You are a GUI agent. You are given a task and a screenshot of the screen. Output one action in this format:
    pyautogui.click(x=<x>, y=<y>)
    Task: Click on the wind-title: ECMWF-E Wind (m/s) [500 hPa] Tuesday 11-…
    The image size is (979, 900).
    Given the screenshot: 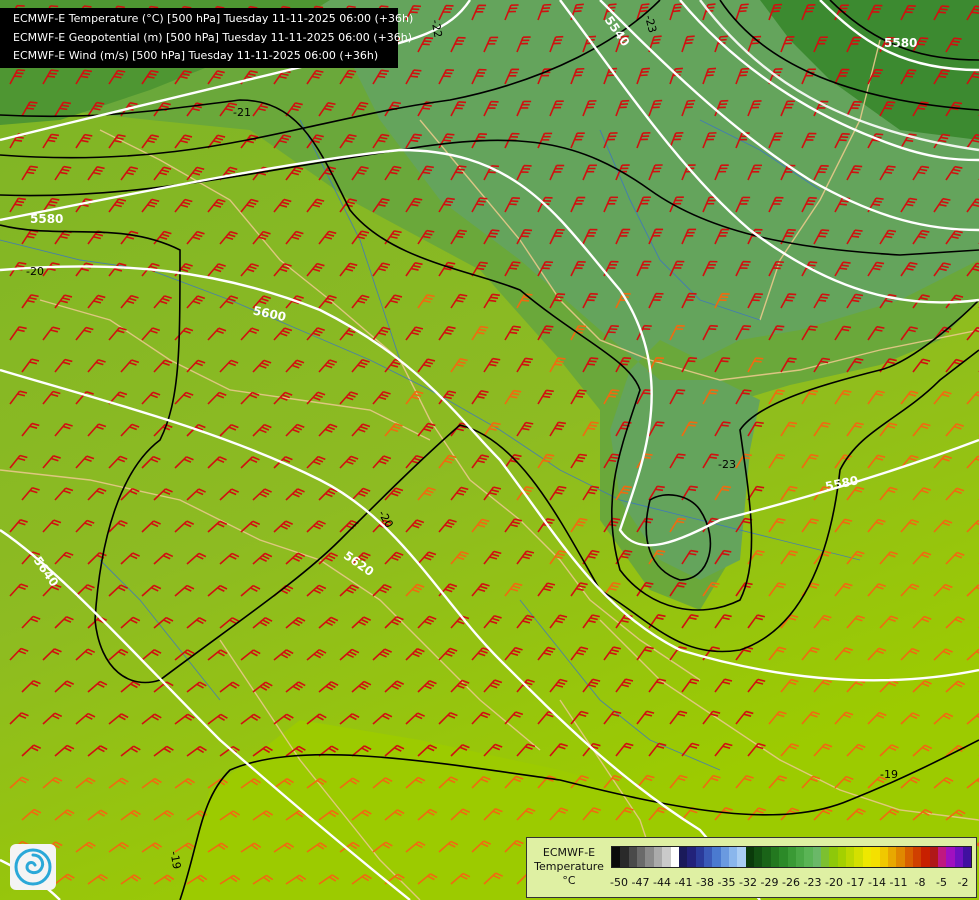 What is the action you would take?
    pyautogui.click(x=196, y=55)
    